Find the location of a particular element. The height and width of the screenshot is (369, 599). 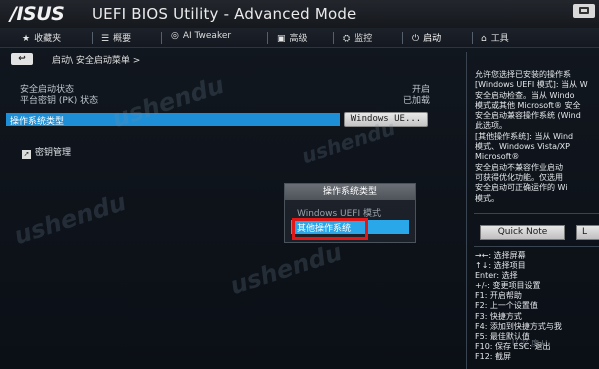

asus-logo: /ISUS is located at coordinates (37, 14).